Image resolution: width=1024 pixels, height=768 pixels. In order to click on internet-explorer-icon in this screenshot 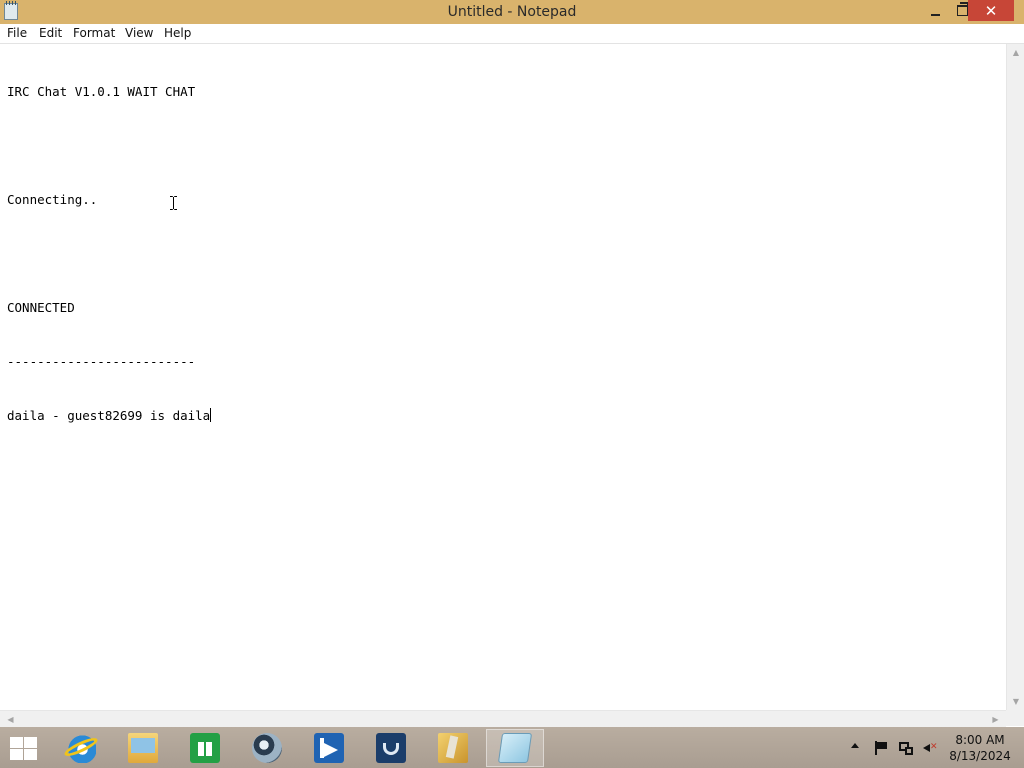, I will do `click(81, 748)`.